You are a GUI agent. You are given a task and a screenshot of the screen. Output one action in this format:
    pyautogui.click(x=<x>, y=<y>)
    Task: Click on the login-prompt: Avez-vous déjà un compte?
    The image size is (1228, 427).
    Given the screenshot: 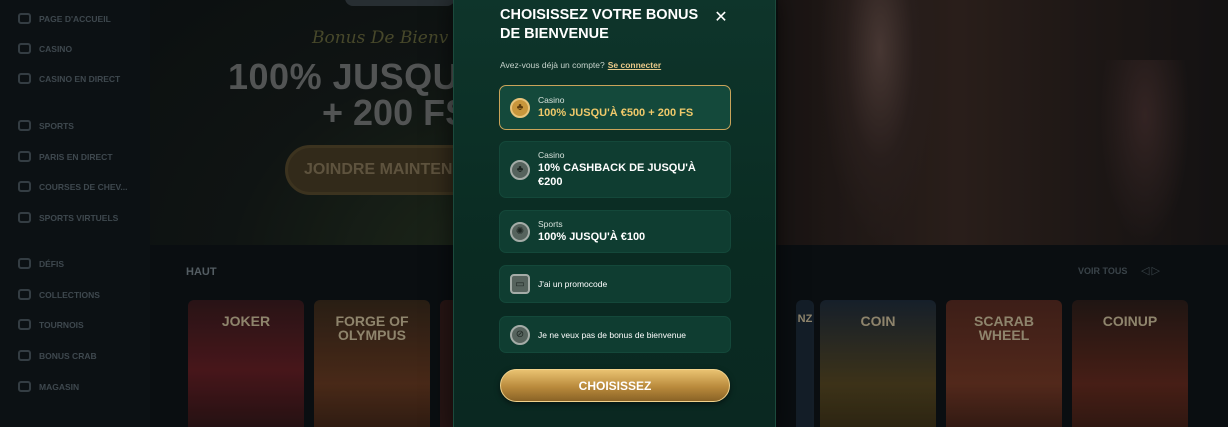 What is the action you would take?
    pyautogui.click(x=552, y=65)
    